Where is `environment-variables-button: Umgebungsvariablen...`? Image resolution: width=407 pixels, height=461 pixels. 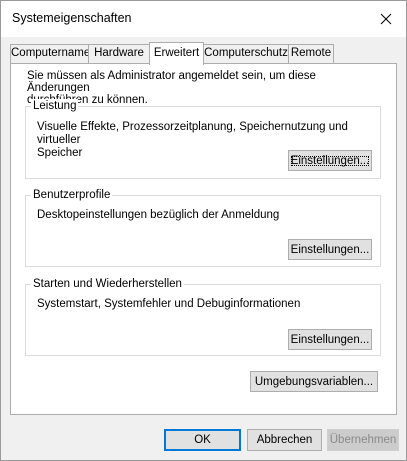 environment-variables-button: Umgebungsvariablen... is located at coordinates (314, 381).